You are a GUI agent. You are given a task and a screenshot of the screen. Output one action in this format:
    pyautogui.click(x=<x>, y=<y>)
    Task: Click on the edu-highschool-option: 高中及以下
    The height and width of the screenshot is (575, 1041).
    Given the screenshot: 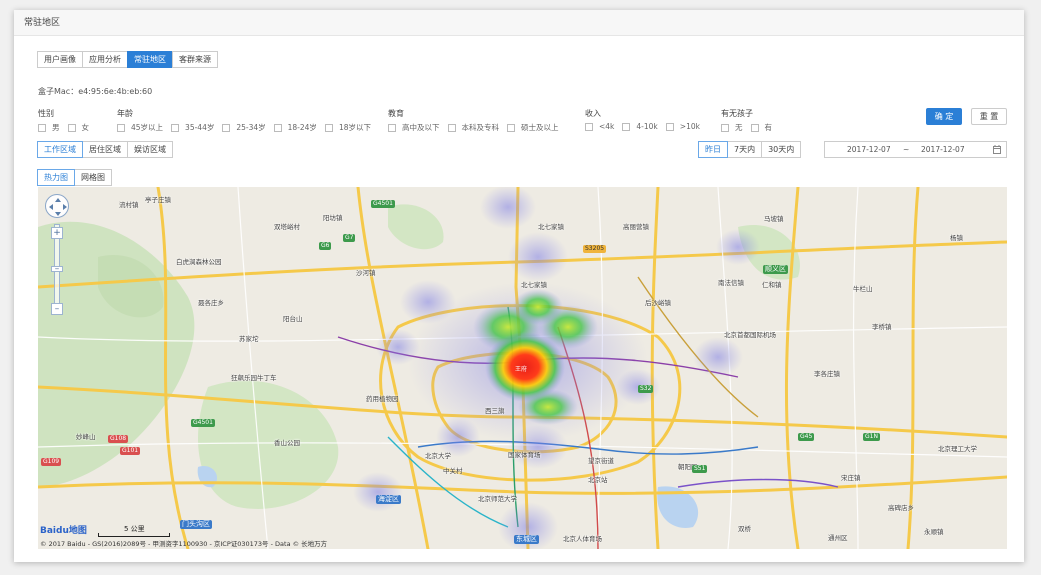 What is the action you would take?
    pyautogui.click(x=414, y=127)
    